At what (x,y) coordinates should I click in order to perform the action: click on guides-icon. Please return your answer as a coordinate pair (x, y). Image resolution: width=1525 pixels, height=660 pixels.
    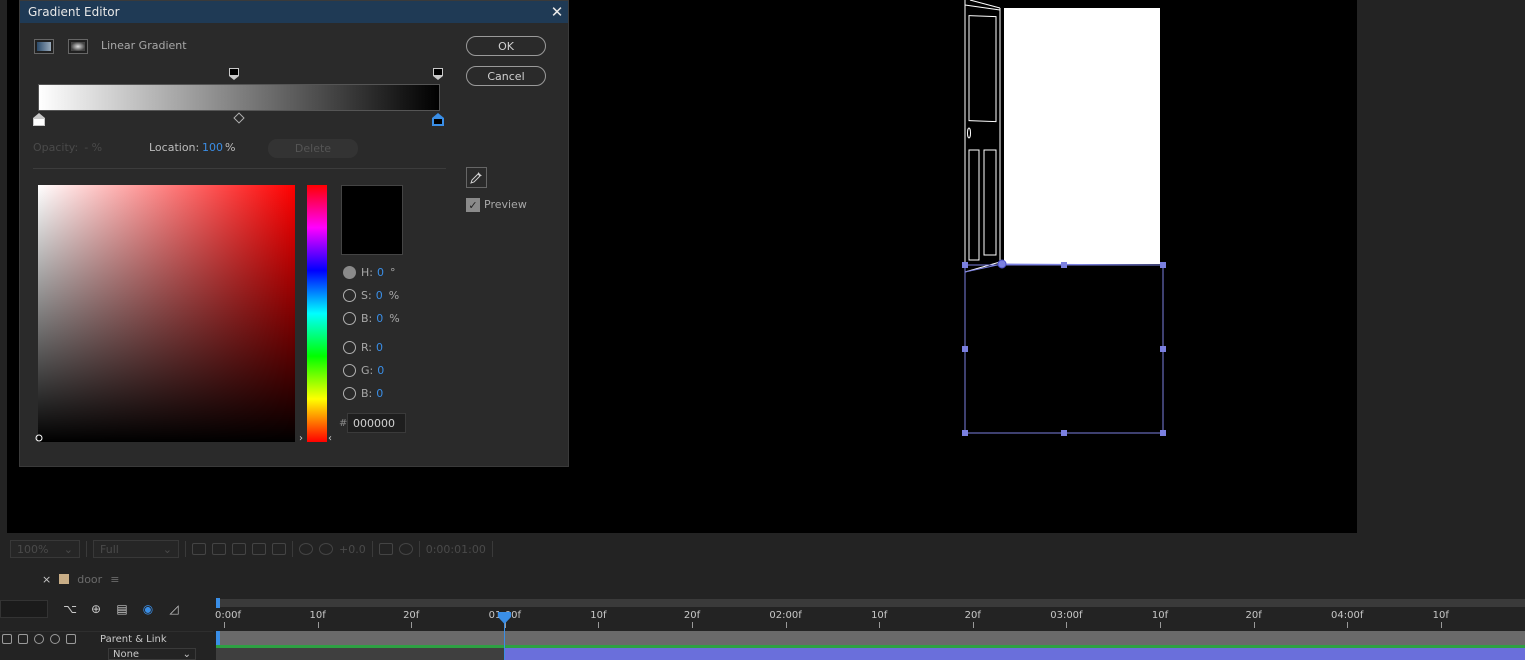
    Looking at the image, I should click on (239, 549).